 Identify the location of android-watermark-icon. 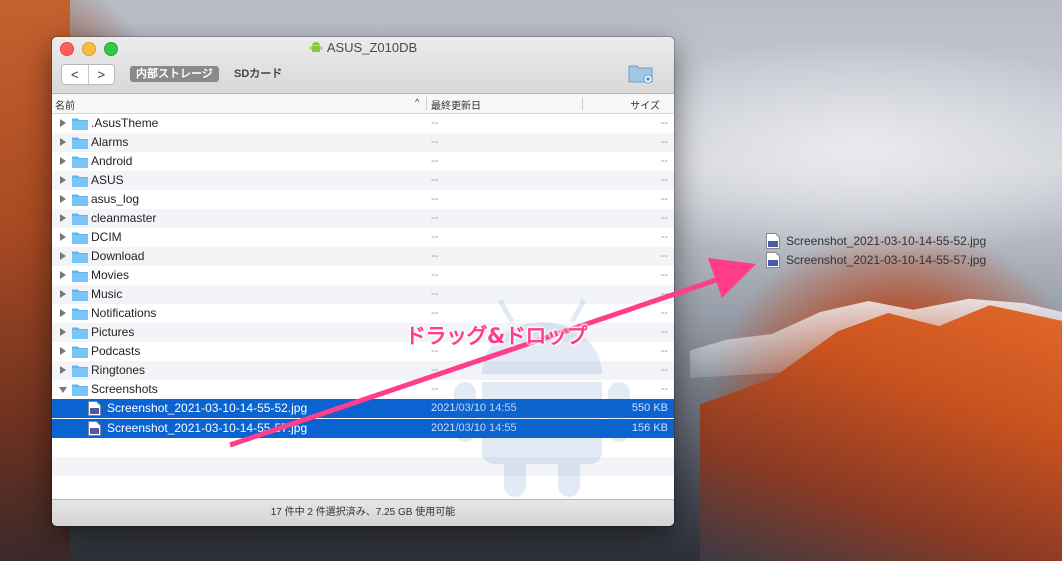
(542, 397).